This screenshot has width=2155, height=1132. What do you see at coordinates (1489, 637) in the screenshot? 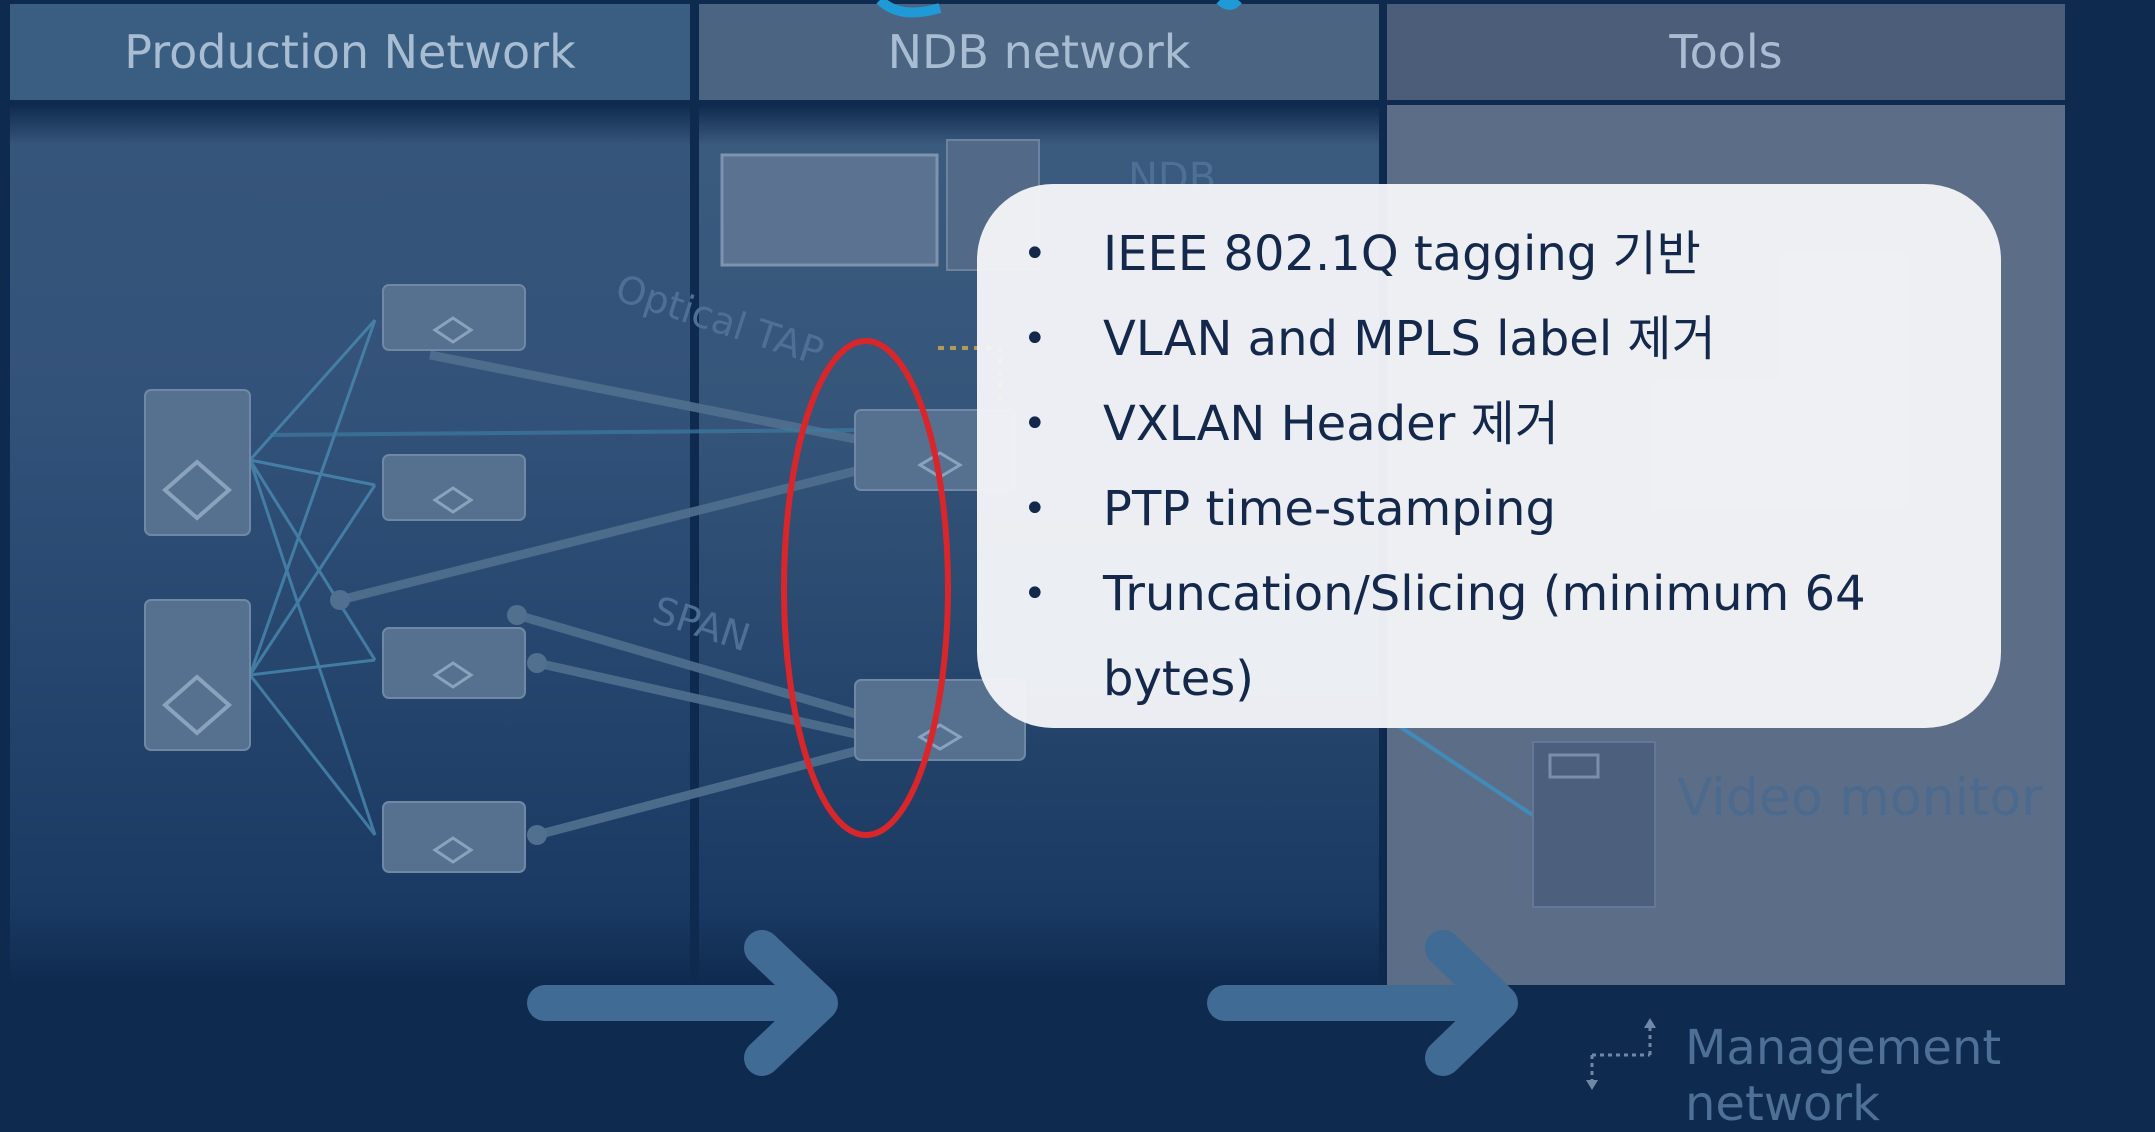
I see `feature-item: • Truncation/Slicing (minimum 64 bytes)` at bounding box center [1489, 637].